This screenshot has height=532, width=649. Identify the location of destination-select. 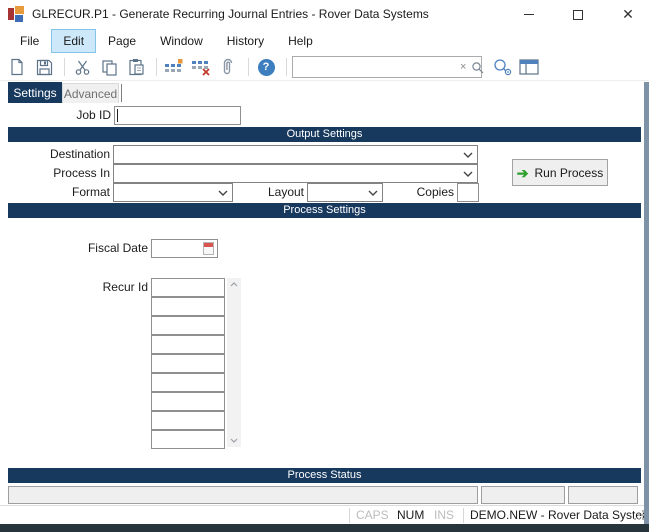
(295, 154).